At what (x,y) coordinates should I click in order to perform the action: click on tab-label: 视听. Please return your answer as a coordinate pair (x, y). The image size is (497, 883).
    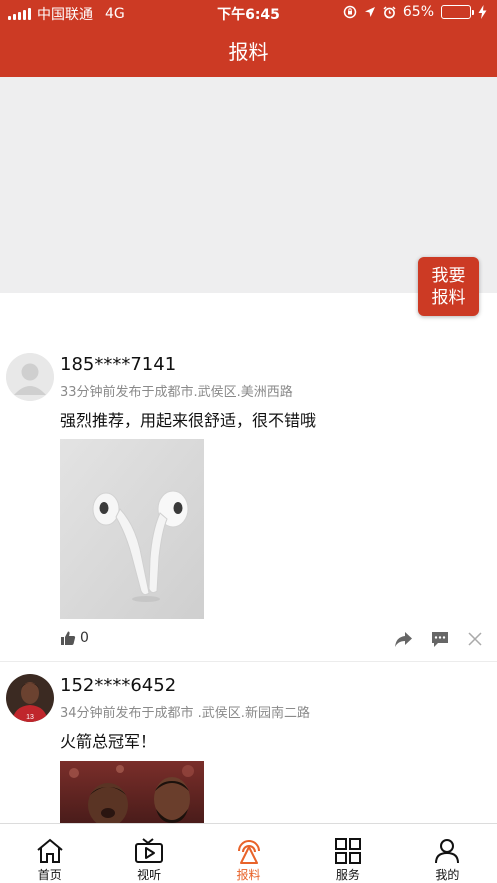
    Looking at the image, I should click on (149, 875).